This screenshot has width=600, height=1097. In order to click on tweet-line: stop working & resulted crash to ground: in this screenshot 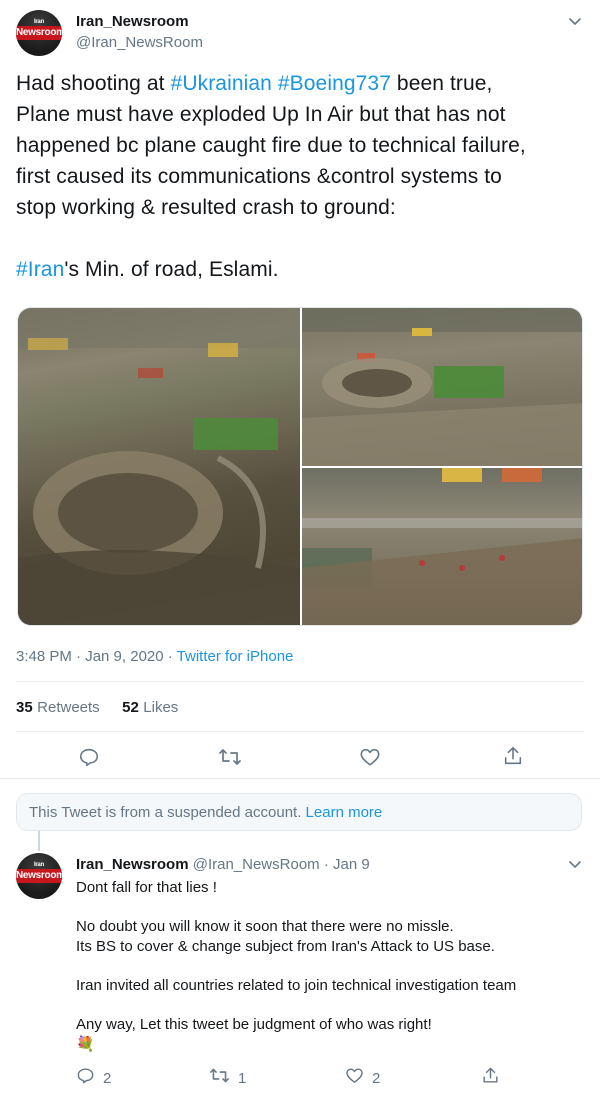, I will do `click(206, 207)`.